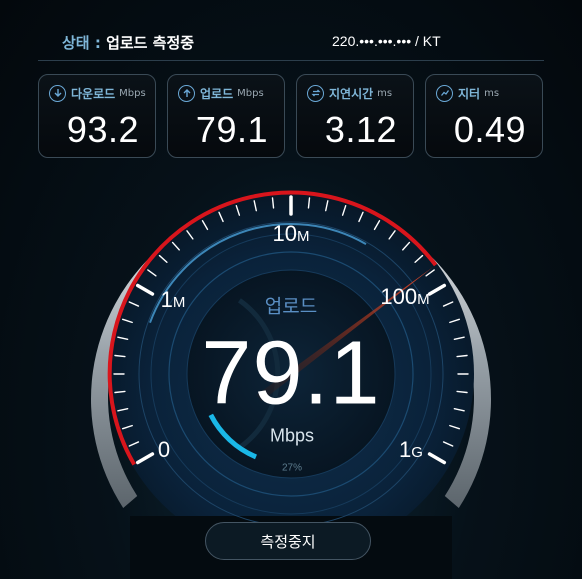 This screenshot has height=579, width=582. I want to click on scale-label-1m: 1M, so click(173, 299).